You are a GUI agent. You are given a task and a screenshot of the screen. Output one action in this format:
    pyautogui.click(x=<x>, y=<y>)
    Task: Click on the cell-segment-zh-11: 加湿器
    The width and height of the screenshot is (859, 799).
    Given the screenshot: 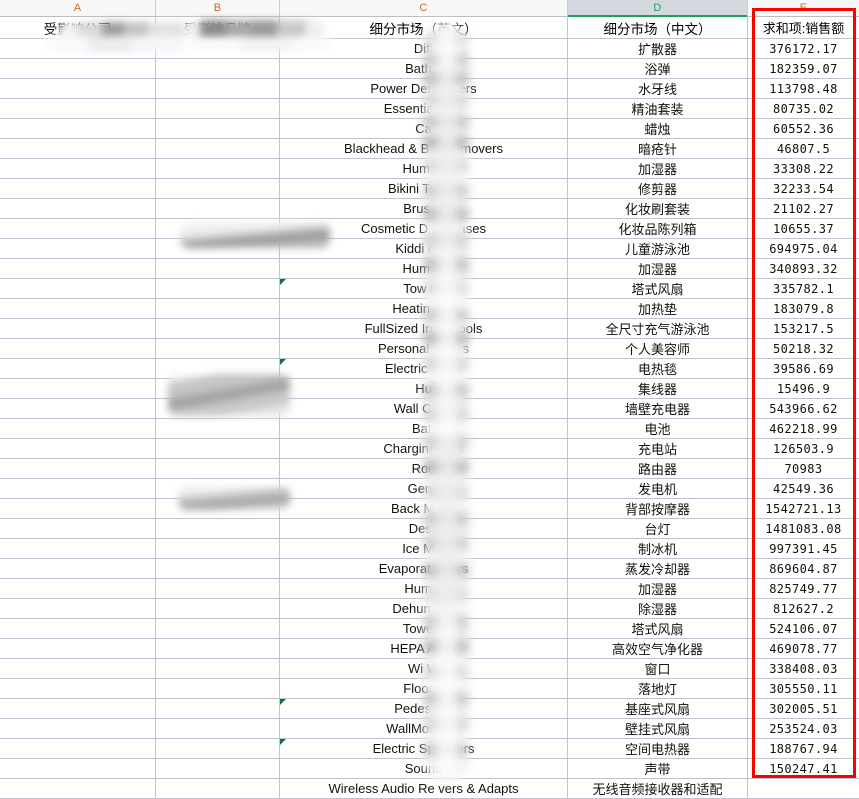 What is the action you would take?
    pyautogui.click(x=658, y=268)
    